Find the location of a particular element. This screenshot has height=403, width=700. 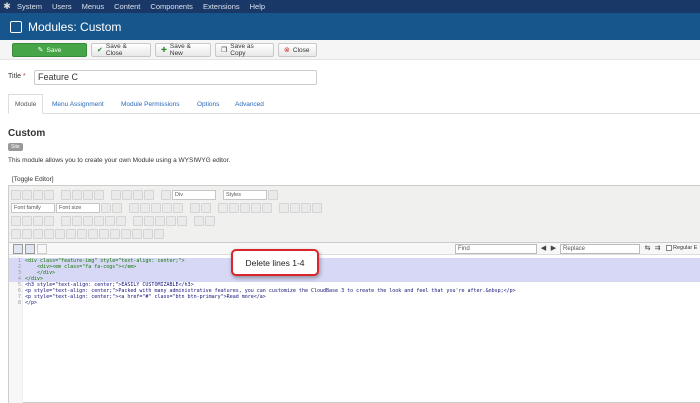

subscript-icon is located at coordinates (149, 221).